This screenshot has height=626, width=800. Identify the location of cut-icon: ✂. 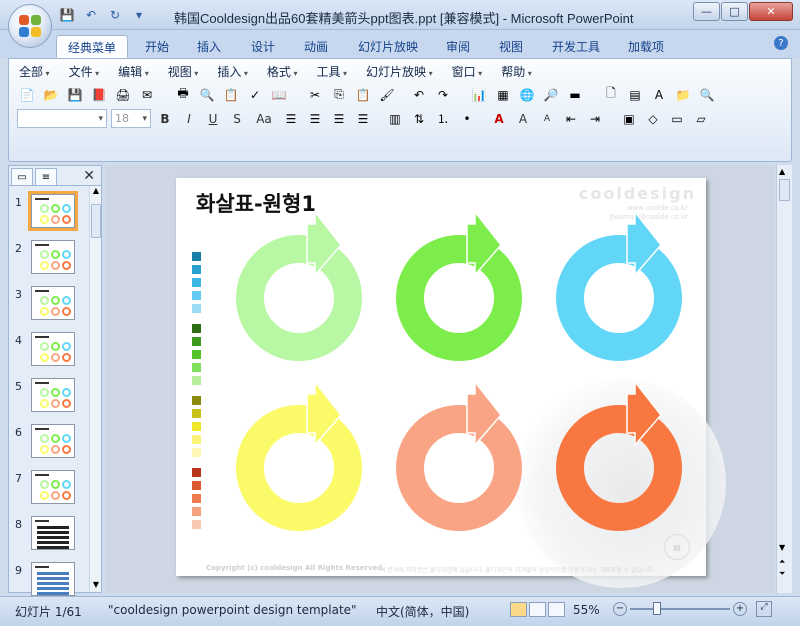
(315, 94).